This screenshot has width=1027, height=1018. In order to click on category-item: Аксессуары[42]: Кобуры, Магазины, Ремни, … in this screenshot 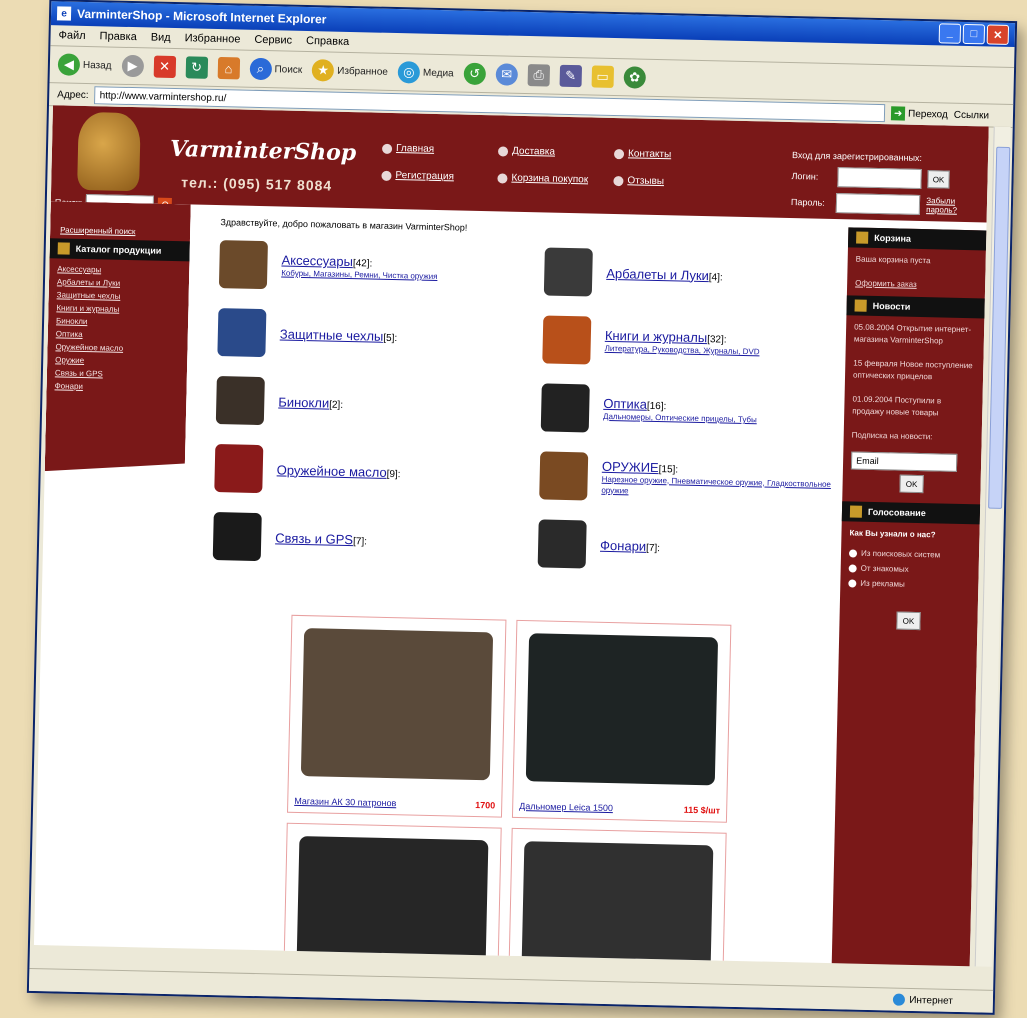, I will do `click(366, 267)`.